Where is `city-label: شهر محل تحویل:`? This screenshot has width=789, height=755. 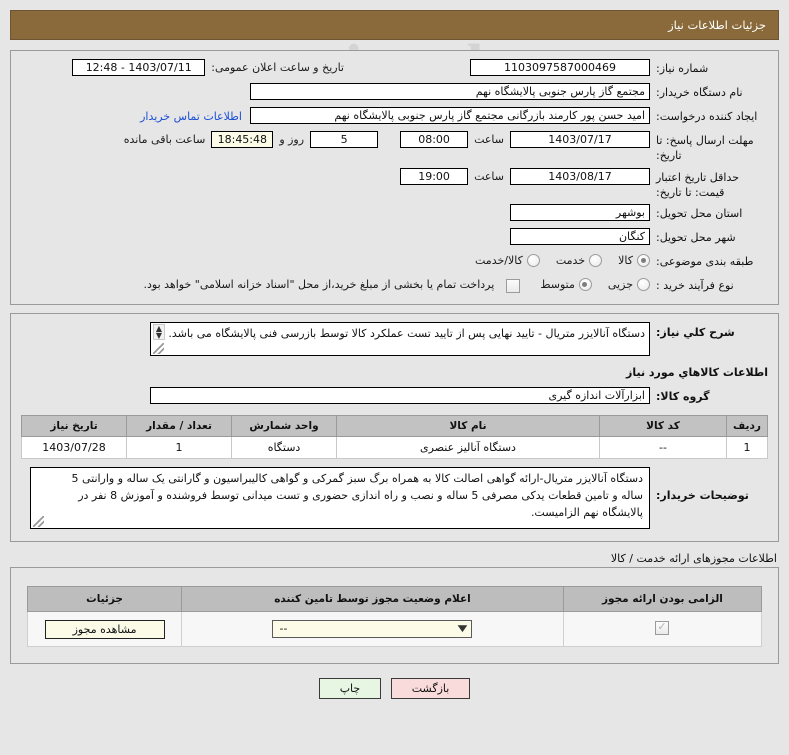 city-label: شهر محل تحویل: is located at coordinates (696, 238).